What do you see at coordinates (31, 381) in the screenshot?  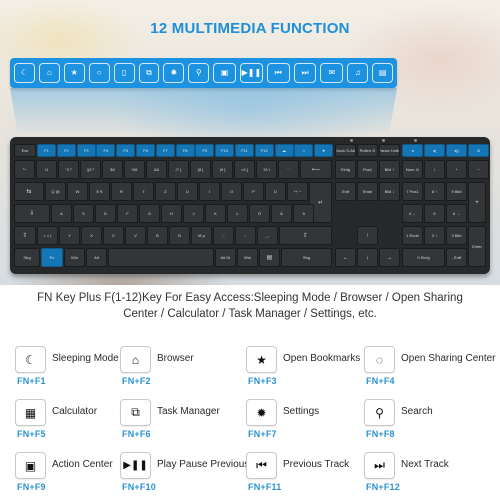 I see `function-shortcut: FN+F1` at bounding box center [31, 381].